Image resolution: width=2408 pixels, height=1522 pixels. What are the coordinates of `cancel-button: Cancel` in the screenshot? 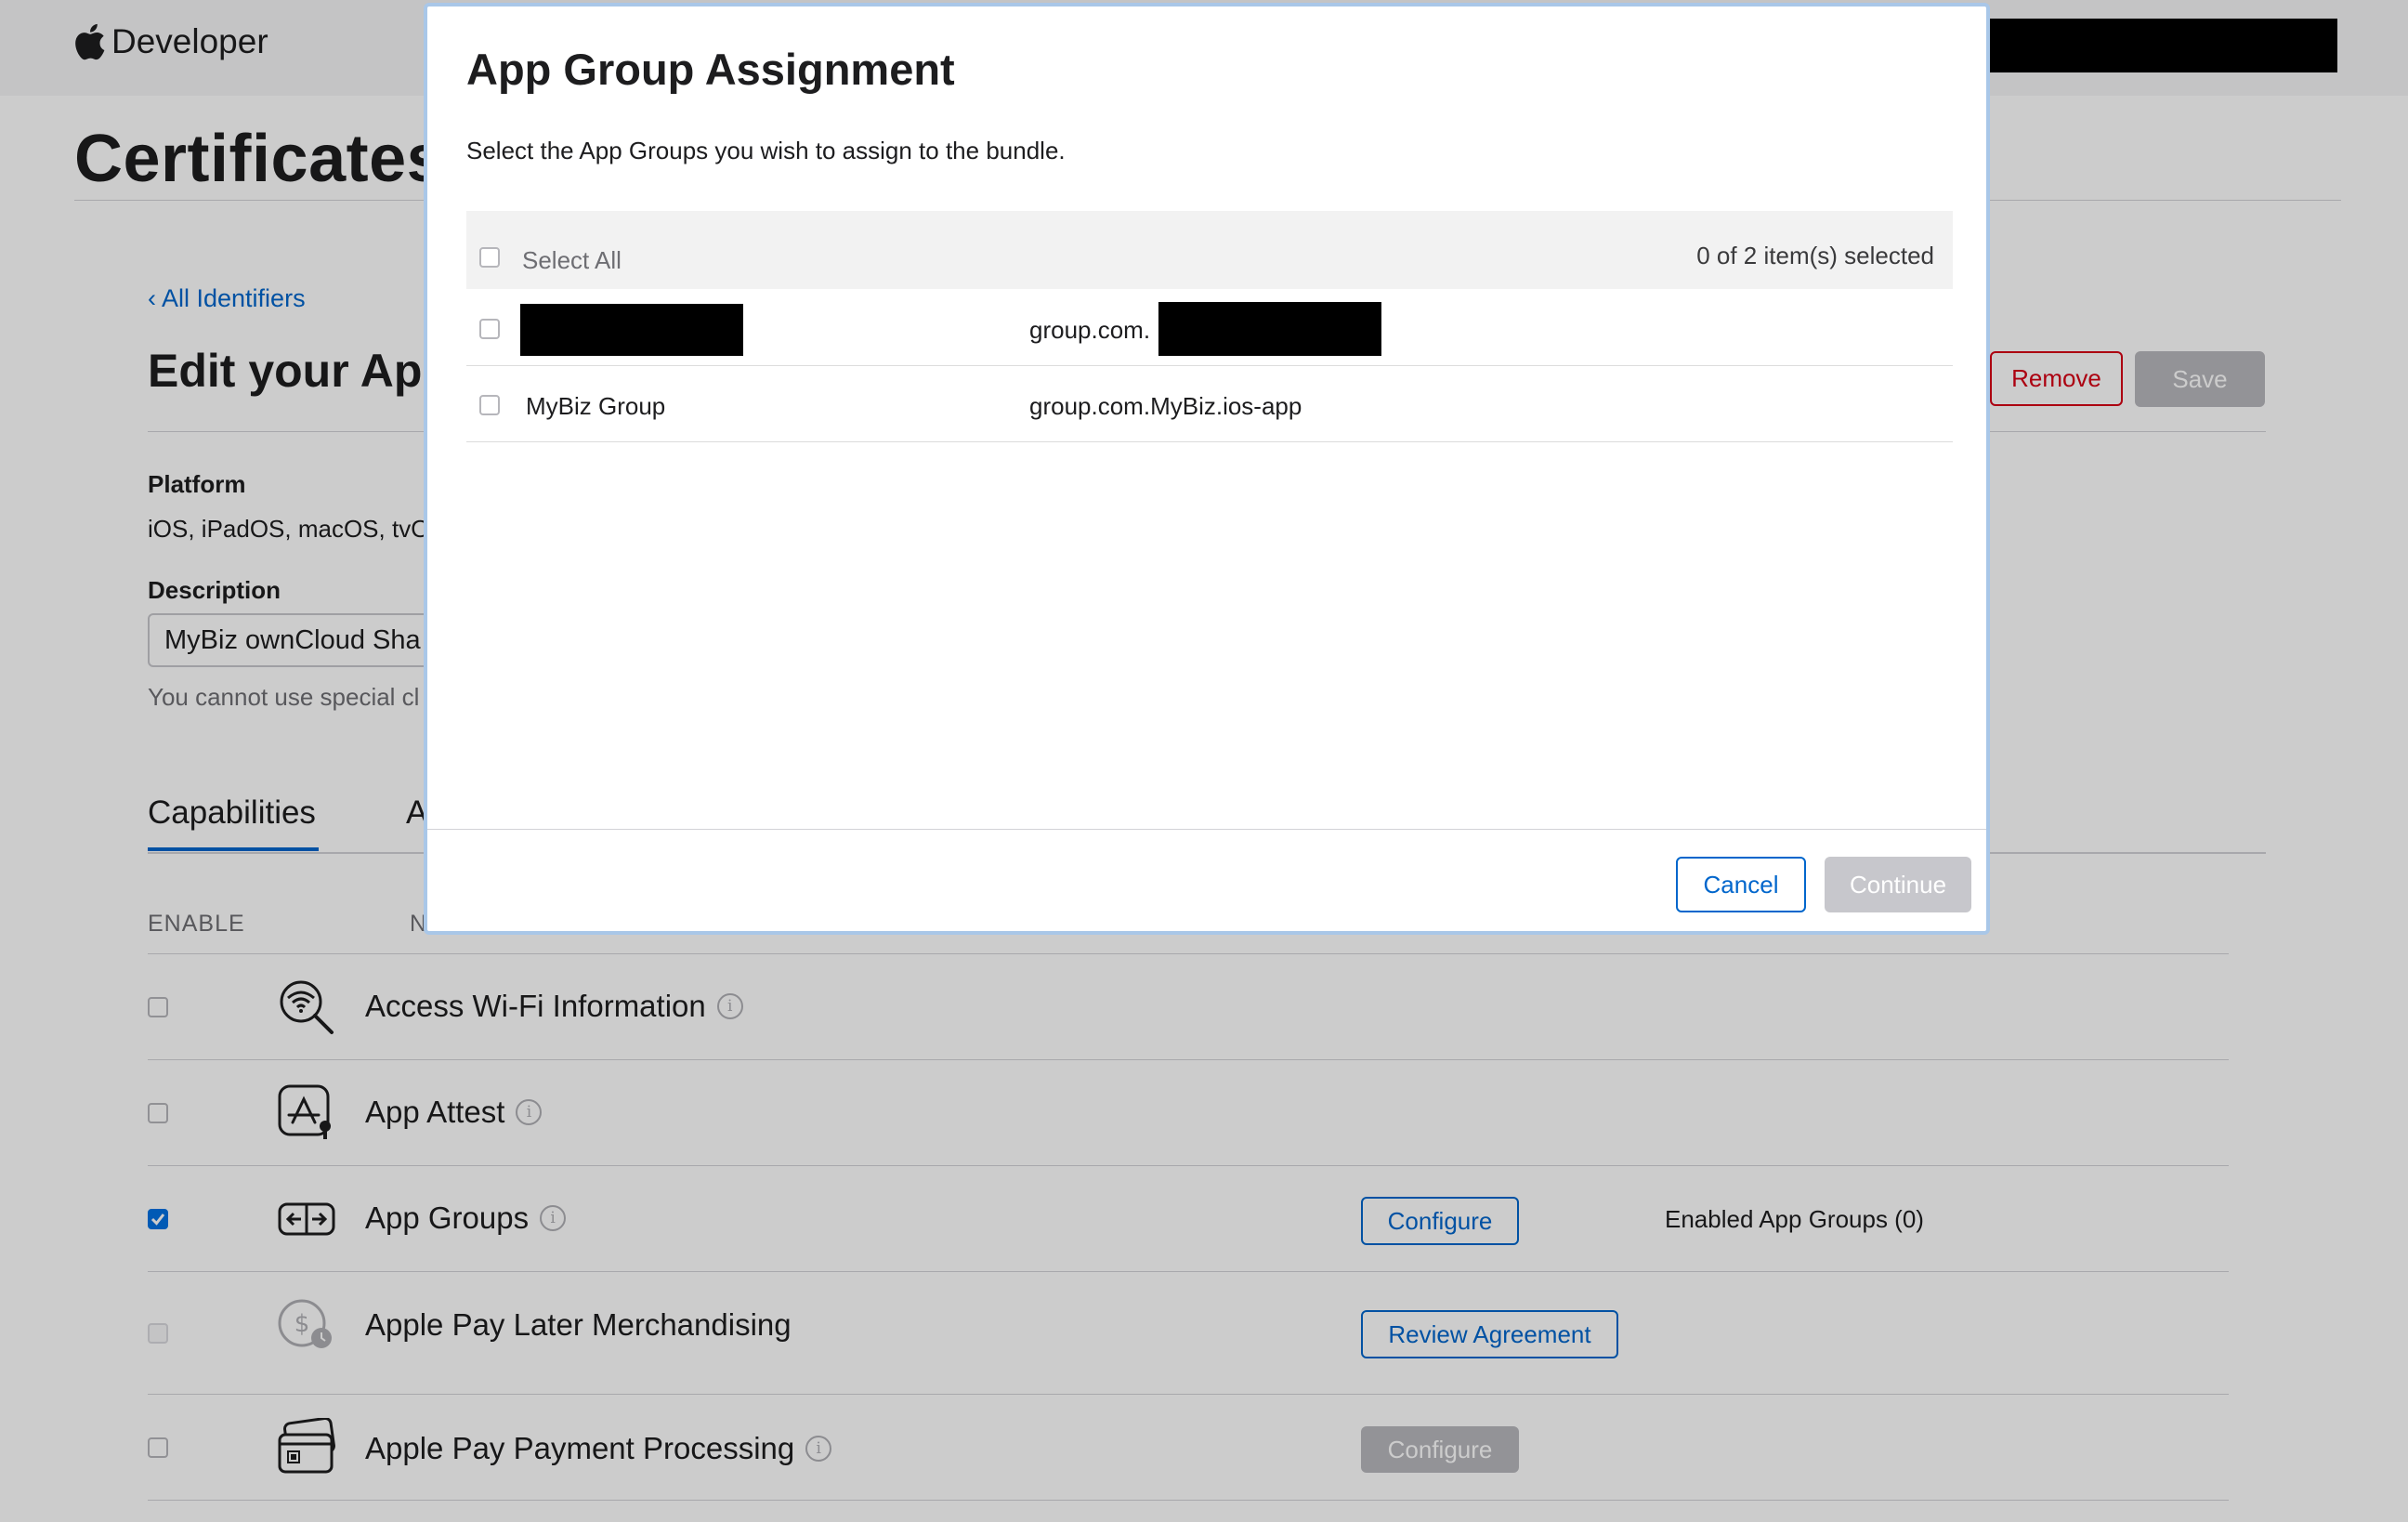 It's located at (1741, 885).